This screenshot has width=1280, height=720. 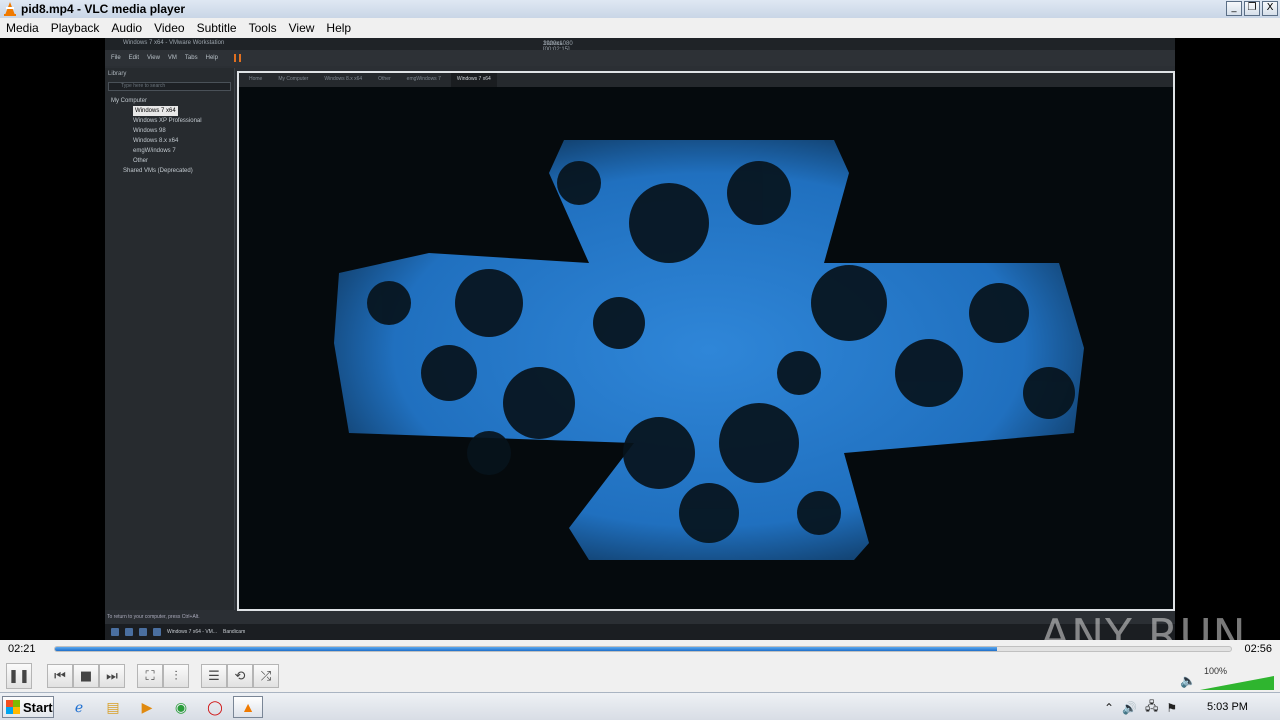 What do you see at coordinates (19, 676) in the screenshot?
I see `play-pause-button: ❚❚` at bounding box center [19, 676].